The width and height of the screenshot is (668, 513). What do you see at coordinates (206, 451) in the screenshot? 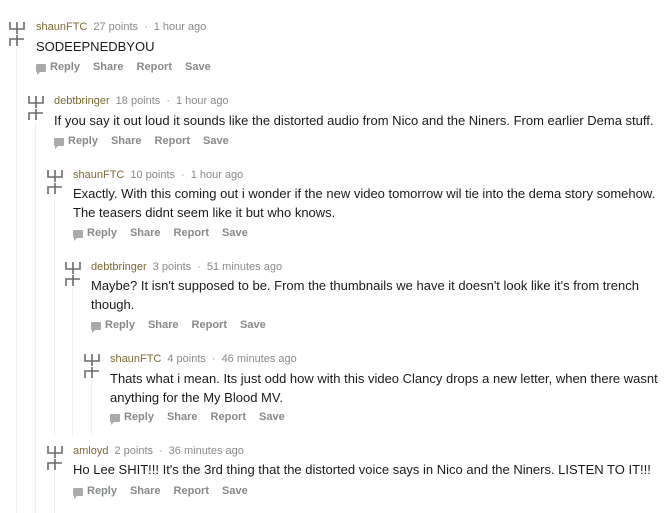
I see `timestamp: 36 minutes ago` at bounding box center [206, 451].